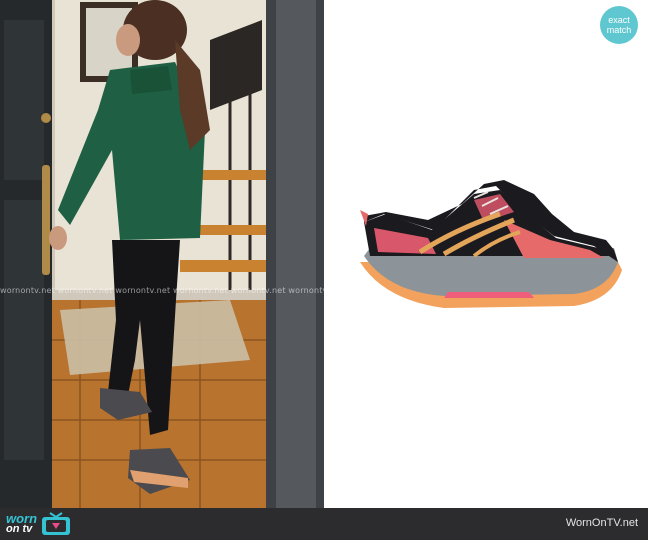 This screenshot has height=540, width=648. What do you see at coordinates (601, 523) in the screenshot?
I see `site-name: WornOnTV.net` at bounding box center [601, 523].